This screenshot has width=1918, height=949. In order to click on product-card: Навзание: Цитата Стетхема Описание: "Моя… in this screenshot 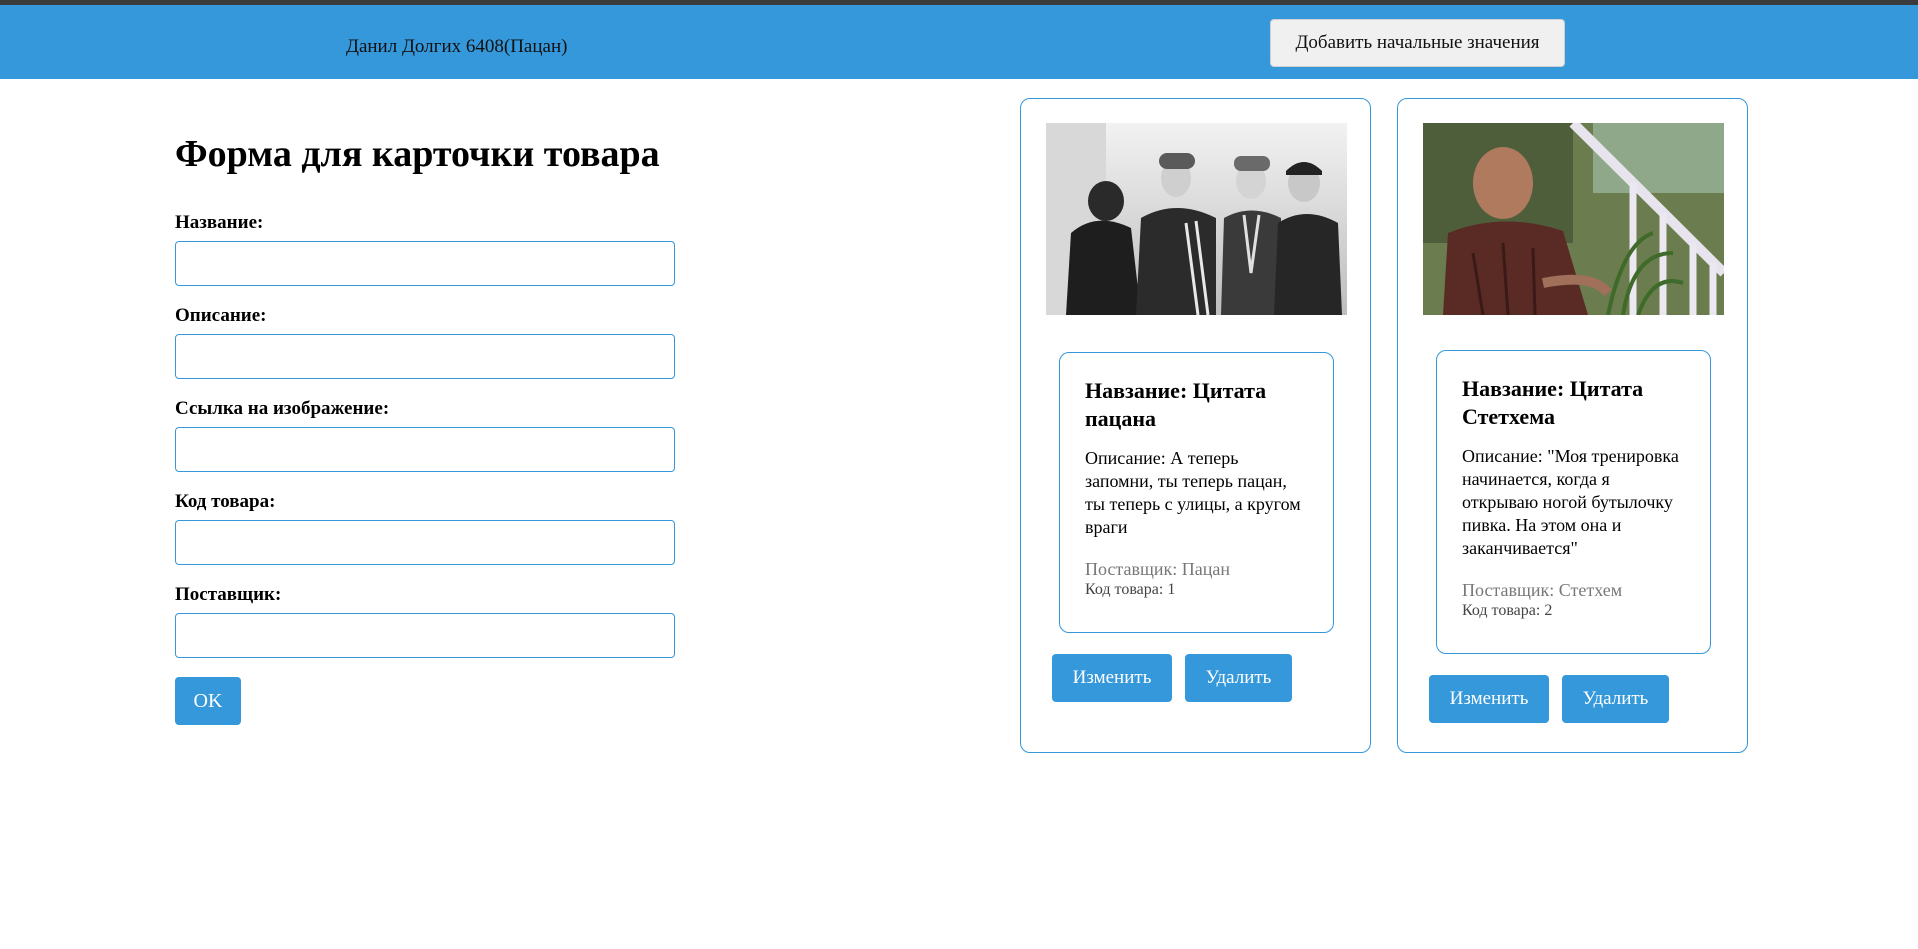, I will do `click(1572, 425)`.